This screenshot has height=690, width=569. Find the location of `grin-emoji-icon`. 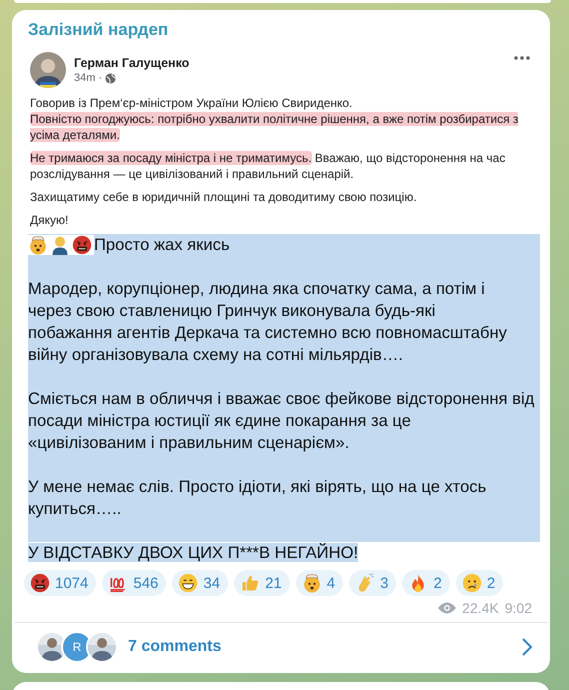

grin-emoji-icon is located at coordinates (188, 583).